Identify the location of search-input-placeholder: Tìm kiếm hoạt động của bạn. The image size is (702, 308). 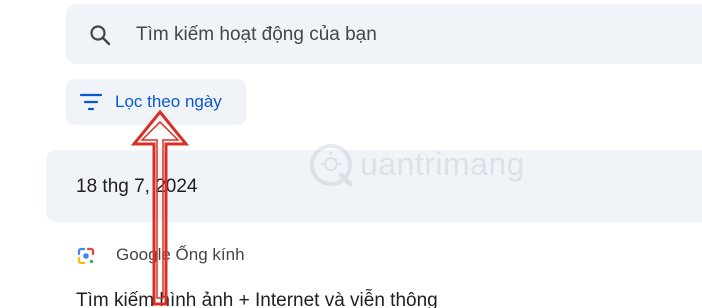
(256, 35).